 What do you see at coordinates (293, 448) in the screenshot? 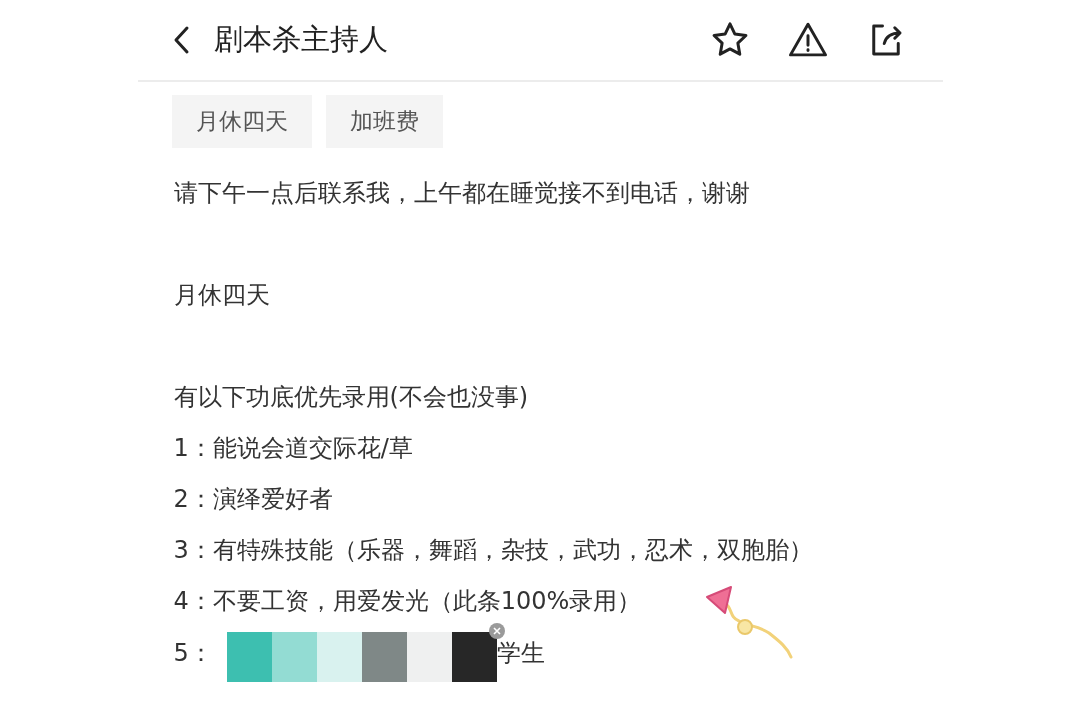
I see `text-line: 1：能说会道交际花/草` at bounding box center [293, 448].